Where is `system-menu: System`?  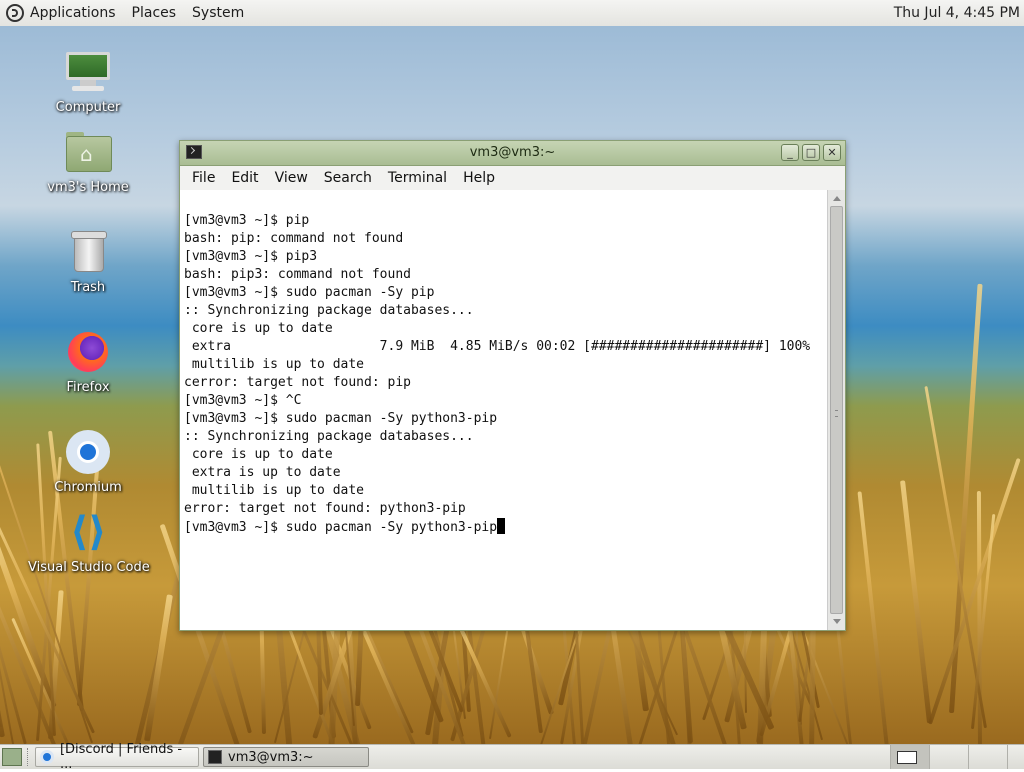
system-menu: System is located at coordinates (218, 13).